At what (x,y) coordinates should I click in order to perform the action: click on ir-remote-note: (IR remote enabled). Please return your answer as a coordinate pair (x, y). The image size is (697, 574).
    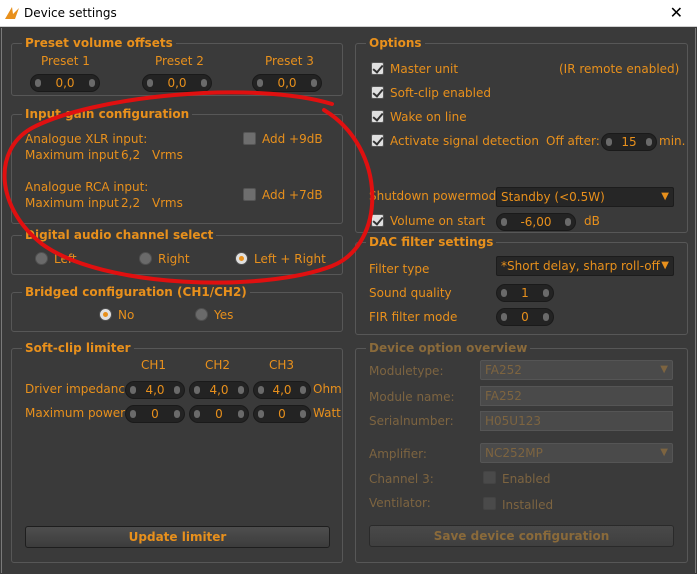
    Looking at the image, I should click on (619, 69).